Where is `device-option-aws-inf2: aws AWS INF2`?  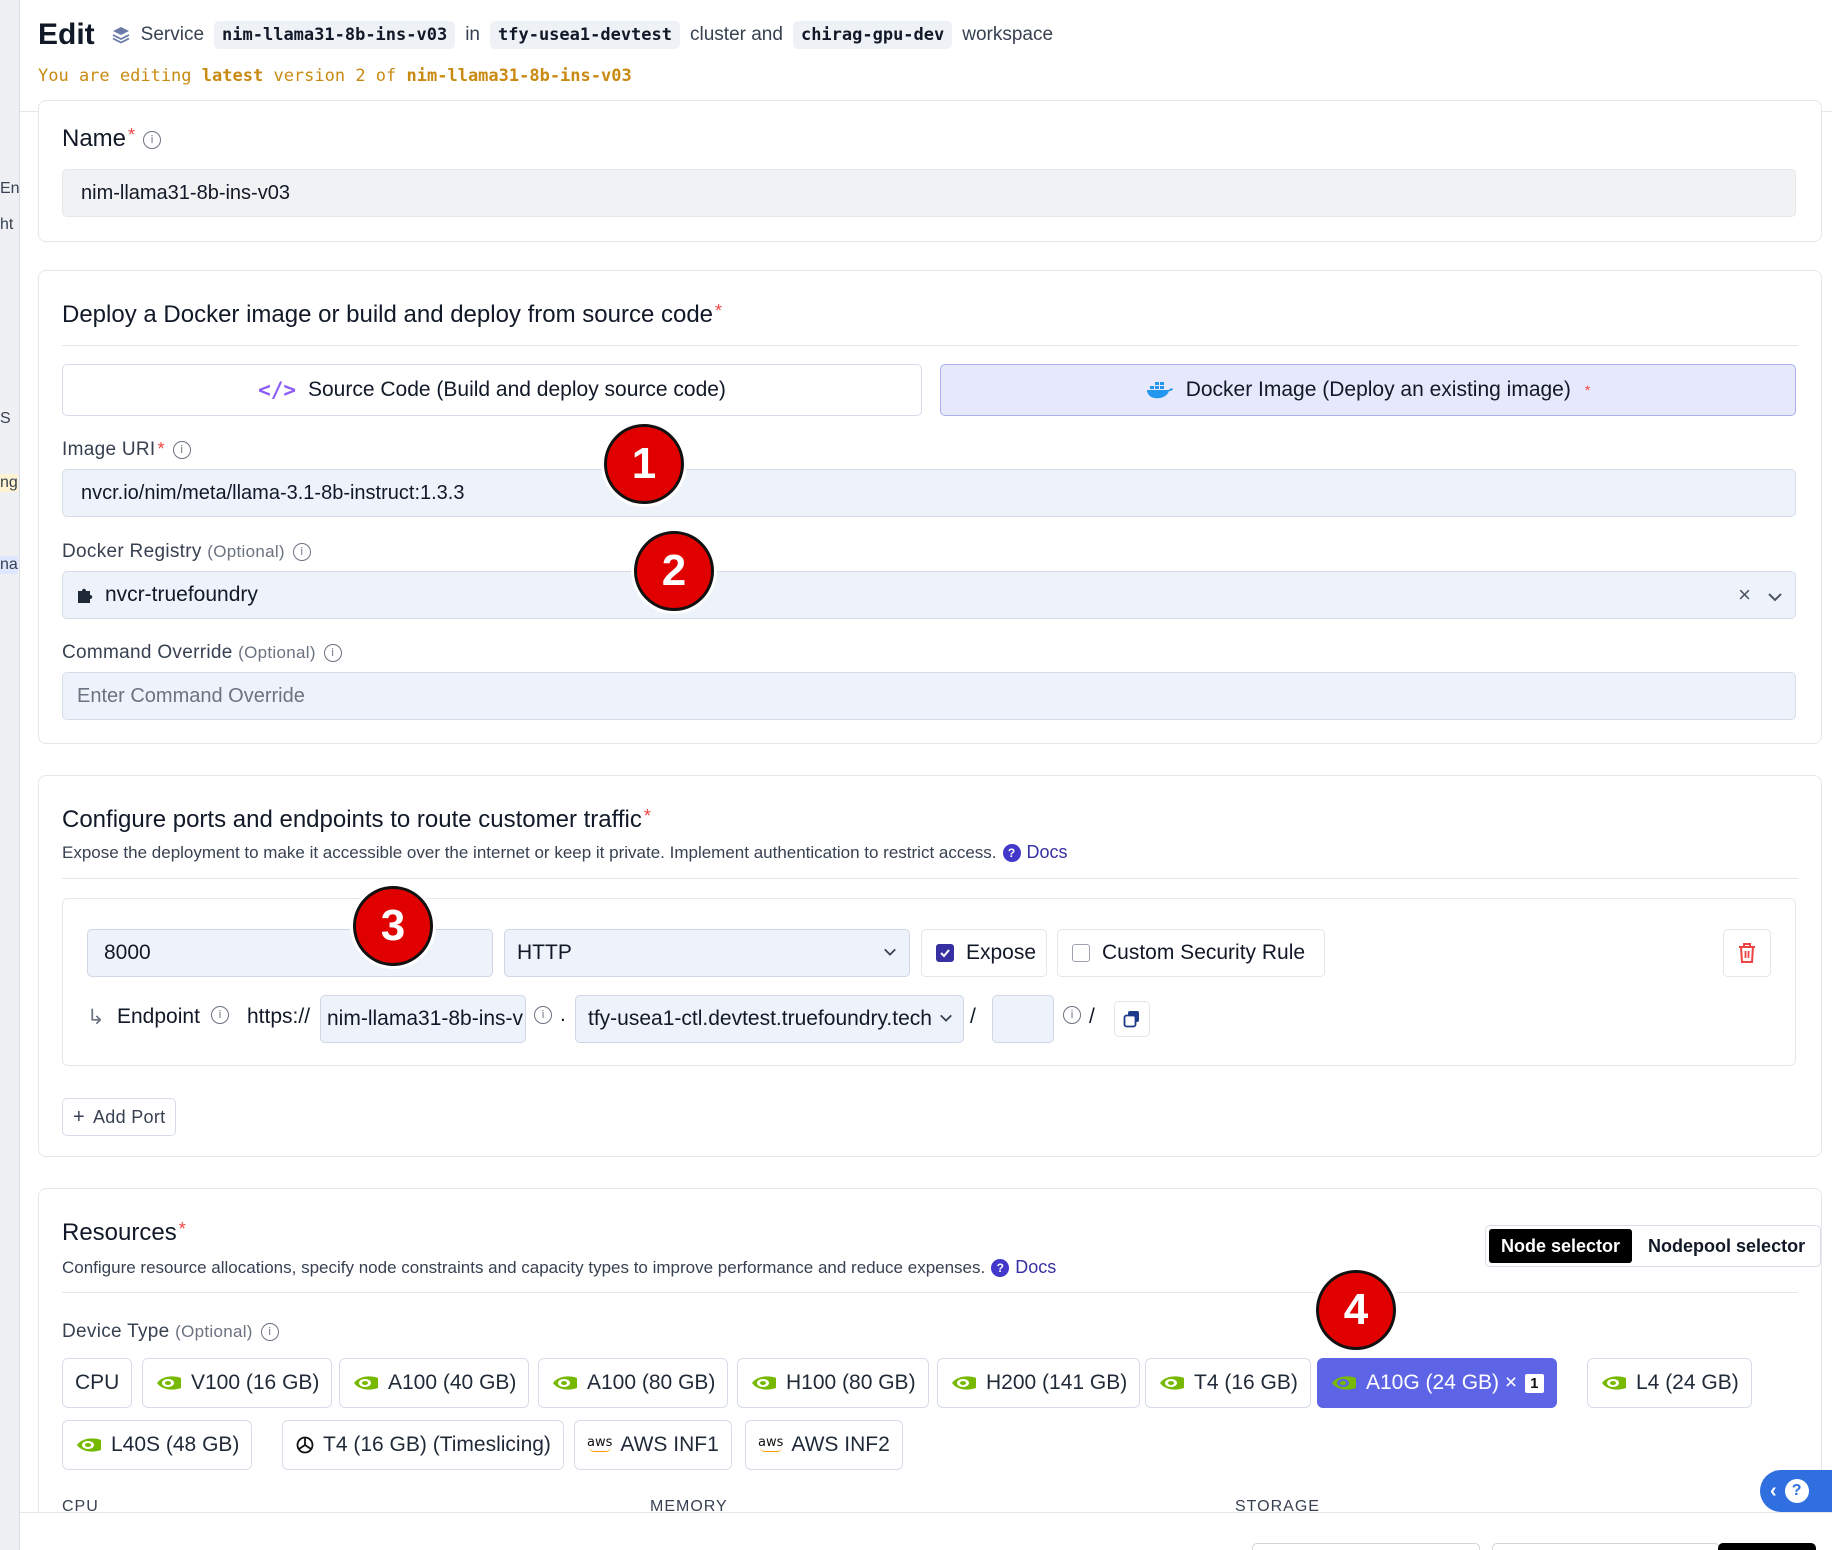 device-option-aws-inf2: aws AWS INF2 is located at coordinates (824, 1445).